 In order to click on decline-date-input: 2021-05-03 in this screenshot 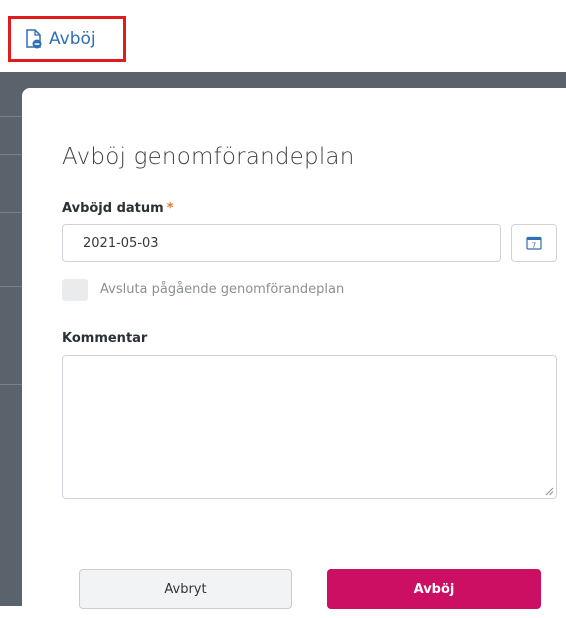, I will do `click(281, 243)`.